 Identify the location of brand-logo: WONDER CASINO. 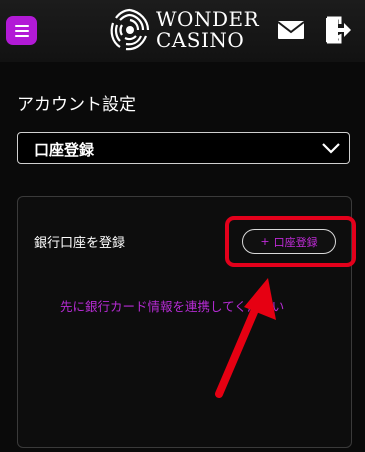
(186, 30).